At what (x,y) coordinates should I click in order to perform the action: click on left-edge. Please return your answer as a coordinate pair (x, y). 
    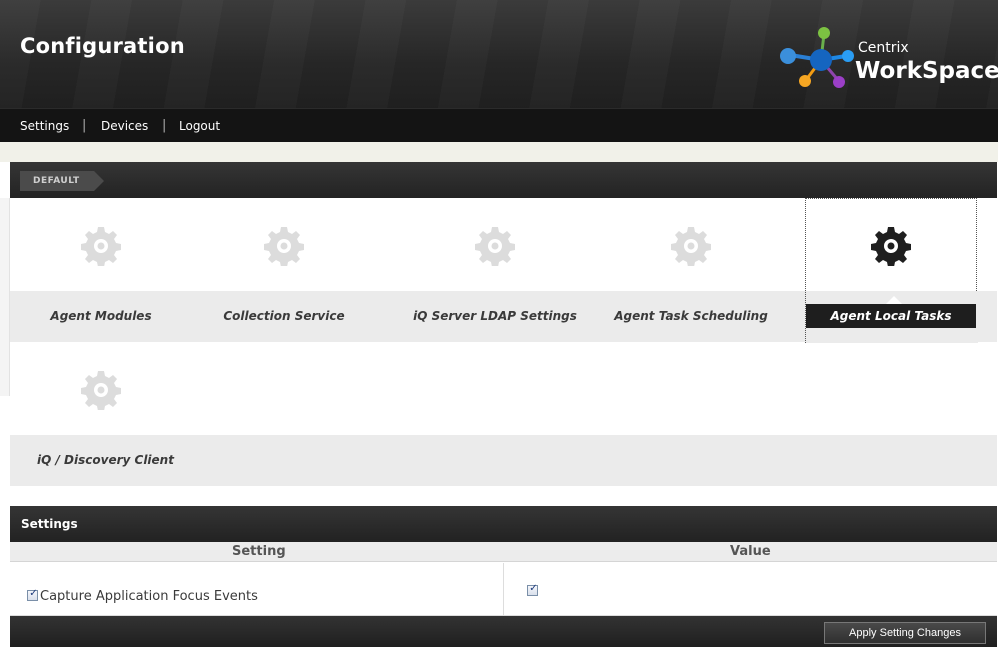
    Looking at the image, I should click on (5, 297).